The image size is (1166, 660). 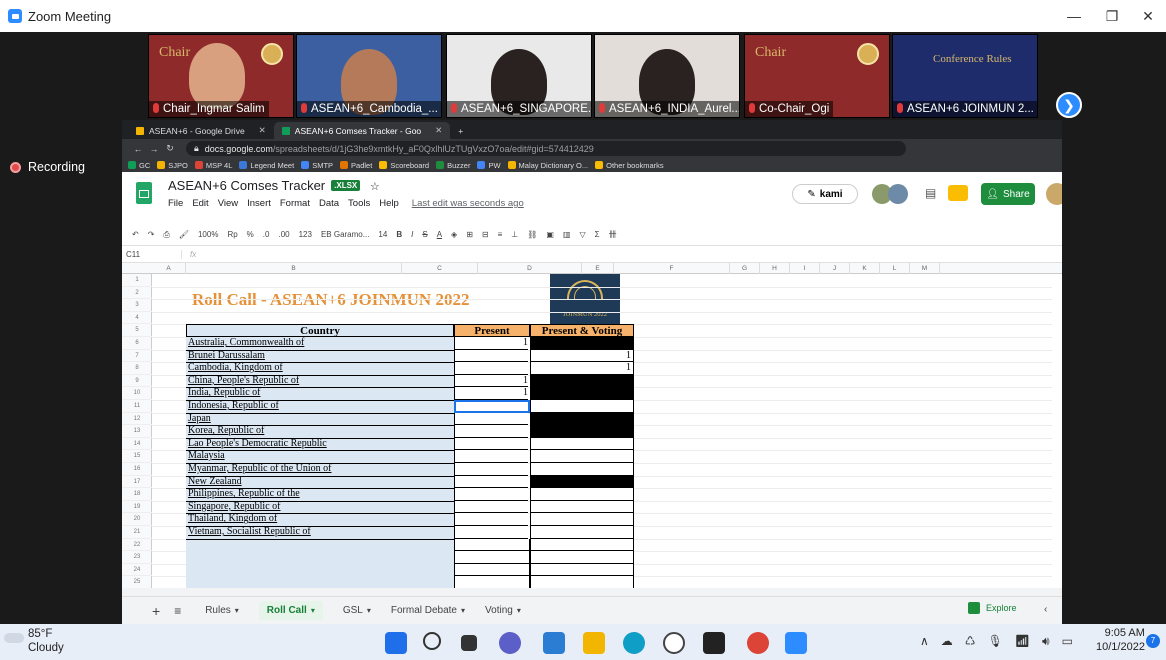 I want to click on column-header: D, so click(x=530, y=268).